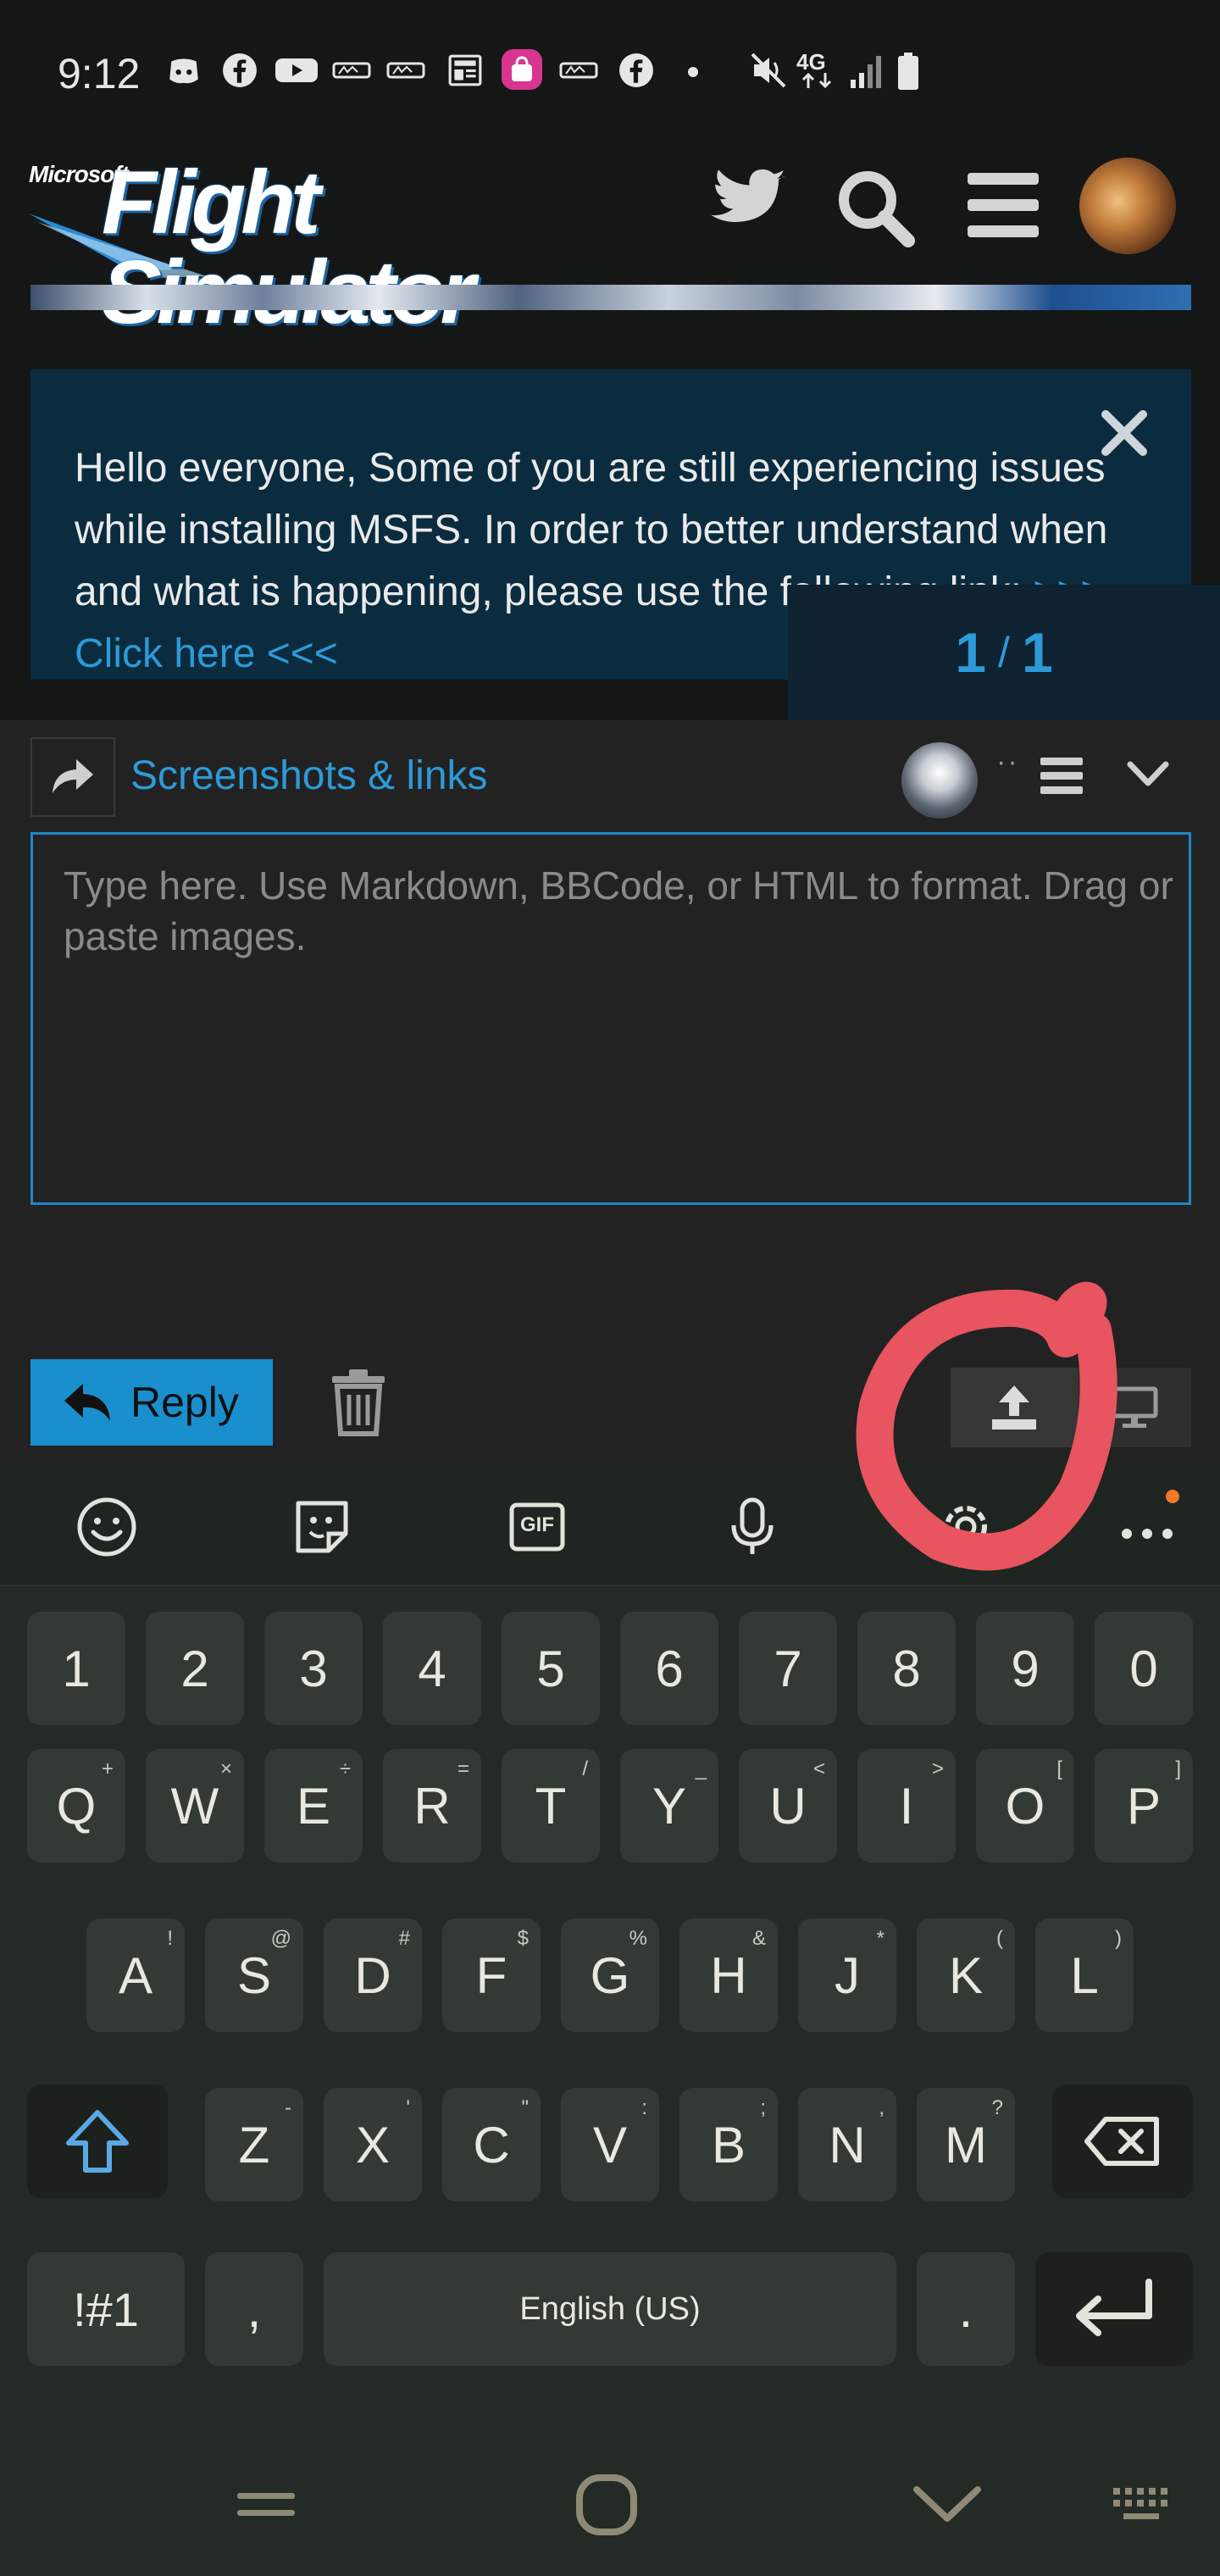 This screenshot has height=2576, width=1220. What do you see at coordinates (405, 70) in the screenshot?
I see `app-icon` at bounding box center [405, 70].